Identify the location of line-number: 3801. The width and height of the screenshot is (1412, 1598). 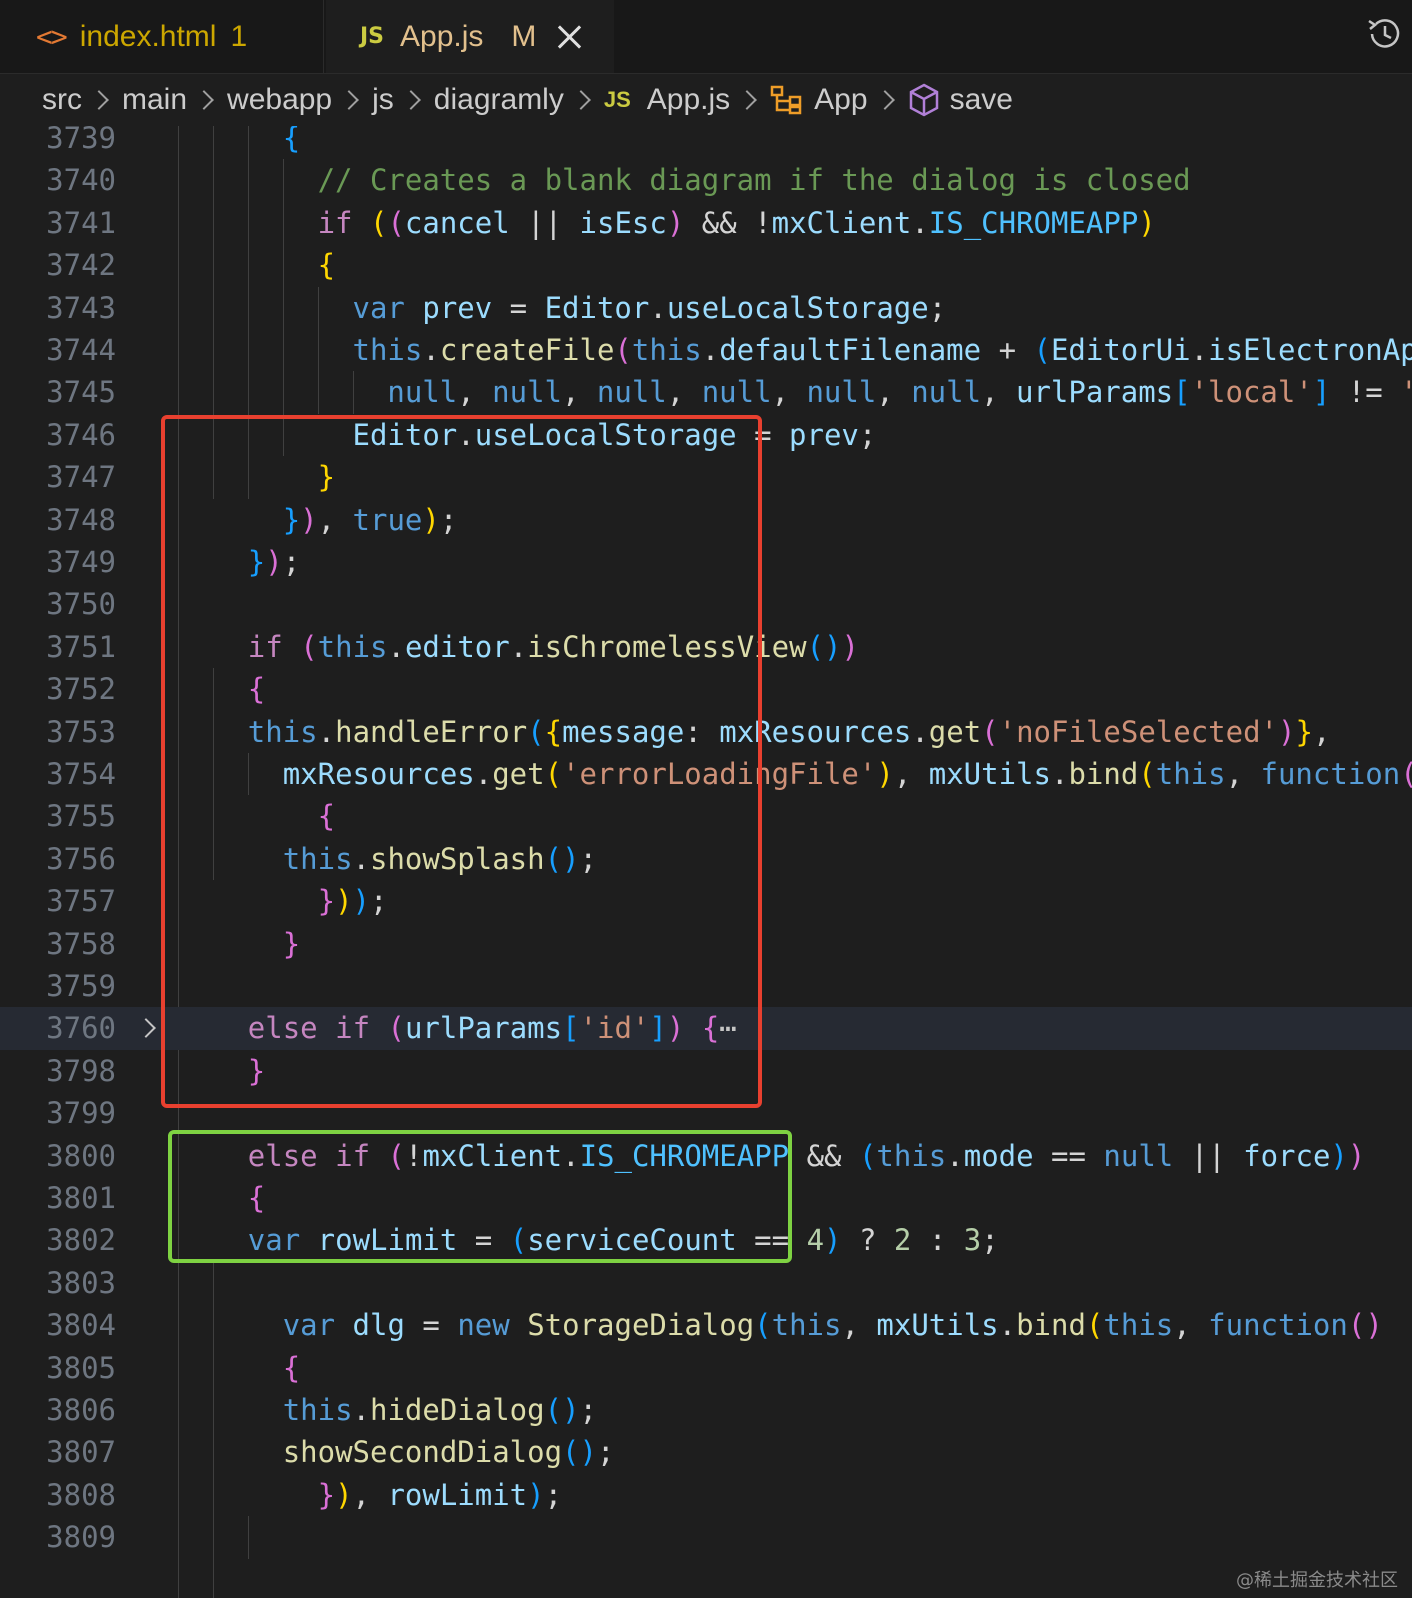
(81, 1198).